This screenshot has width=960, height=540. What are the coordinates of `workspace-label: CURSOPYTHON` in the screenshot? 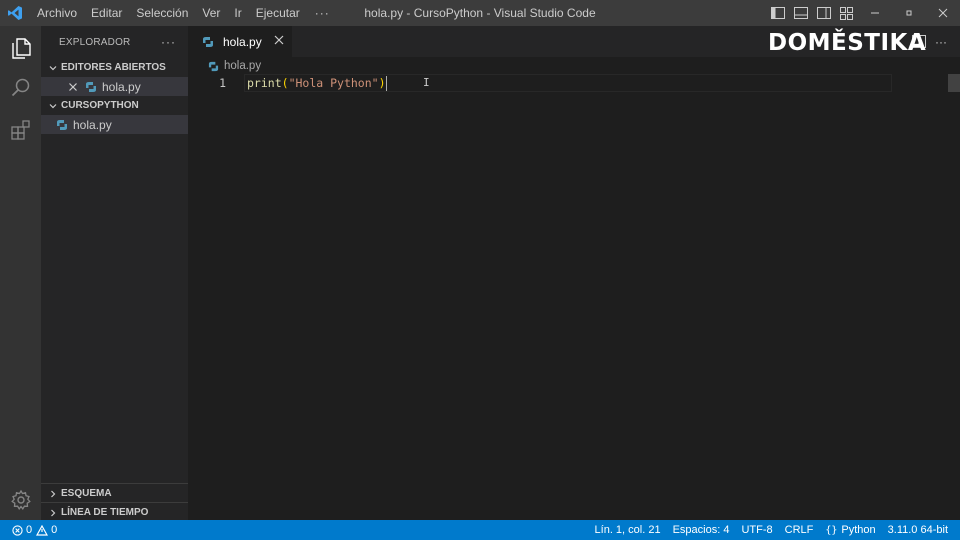 It's located at (100, 105).